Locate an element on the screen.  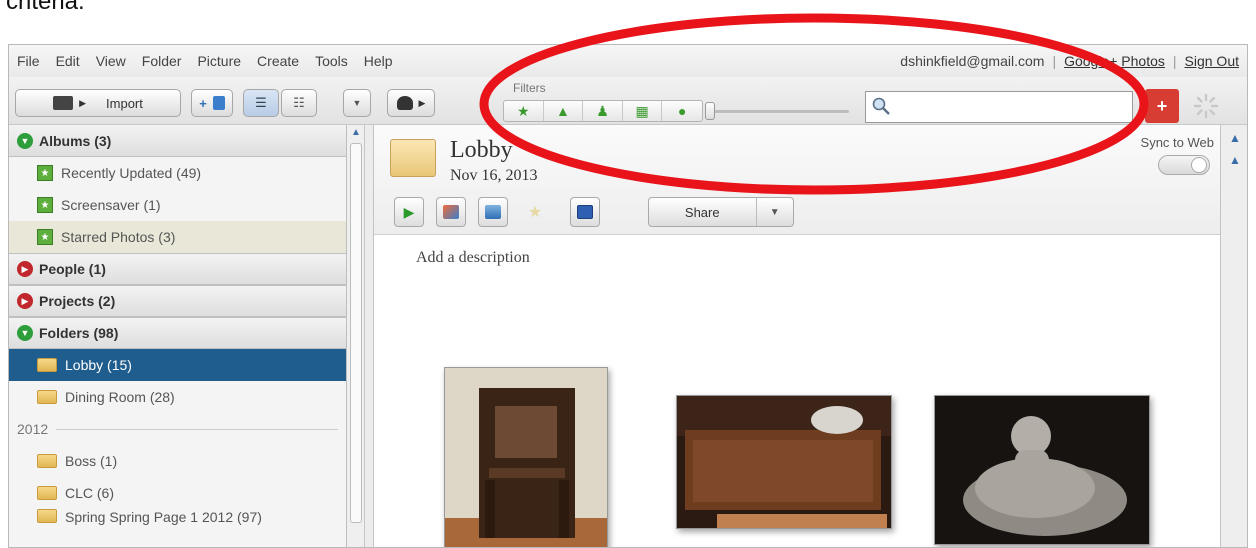
caption-text: criteria. is located at coordinates (45, 7).